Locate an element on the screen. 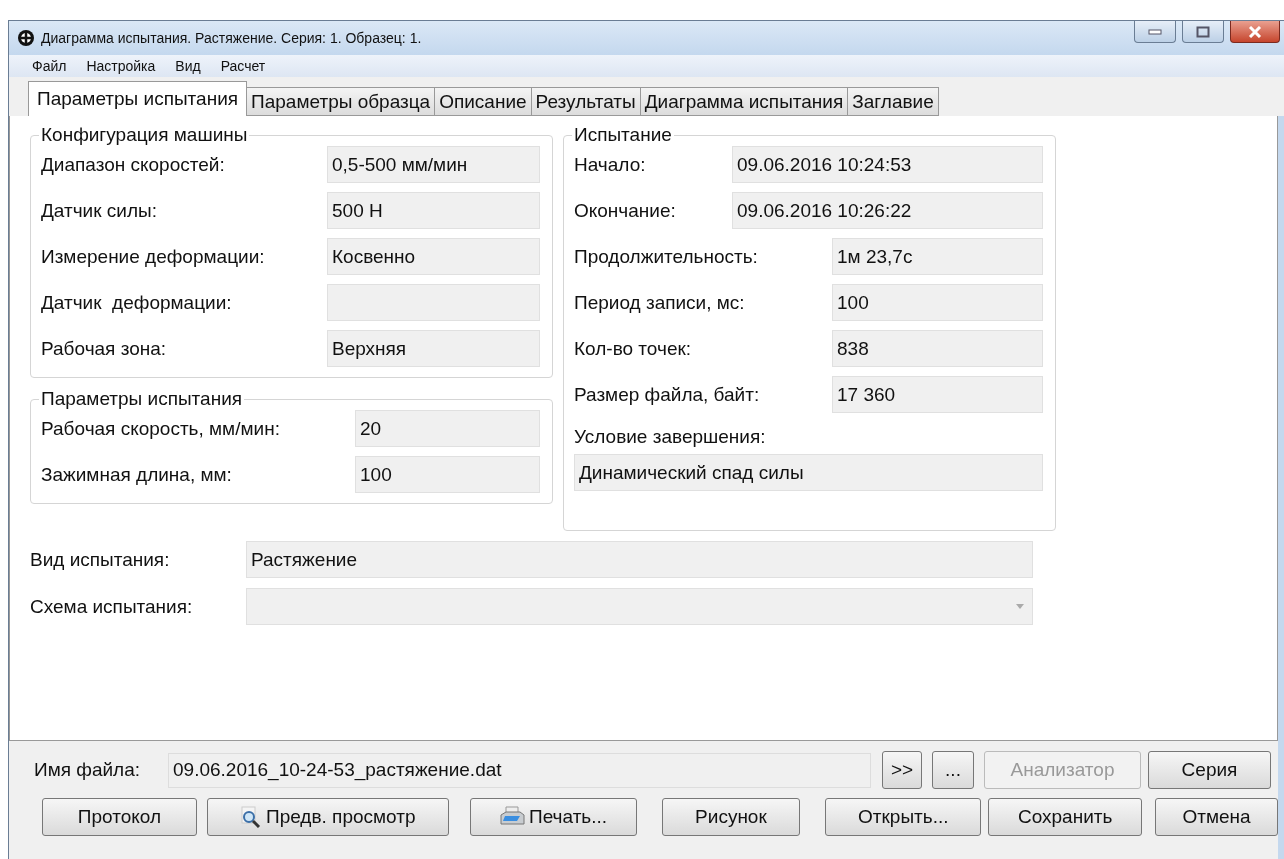 The width and height of the screenshot is (1284, 859). maximize-icon is located at coordinates (1203, 31).